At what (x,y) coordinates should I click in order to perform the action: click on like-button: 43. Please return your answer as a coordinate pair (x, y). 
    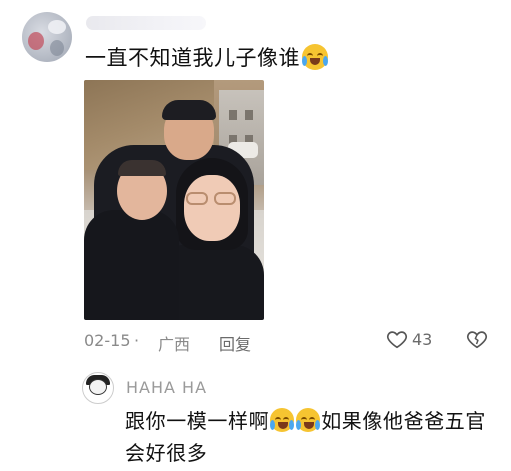
    Looking at the image, I should click on (409, 339).